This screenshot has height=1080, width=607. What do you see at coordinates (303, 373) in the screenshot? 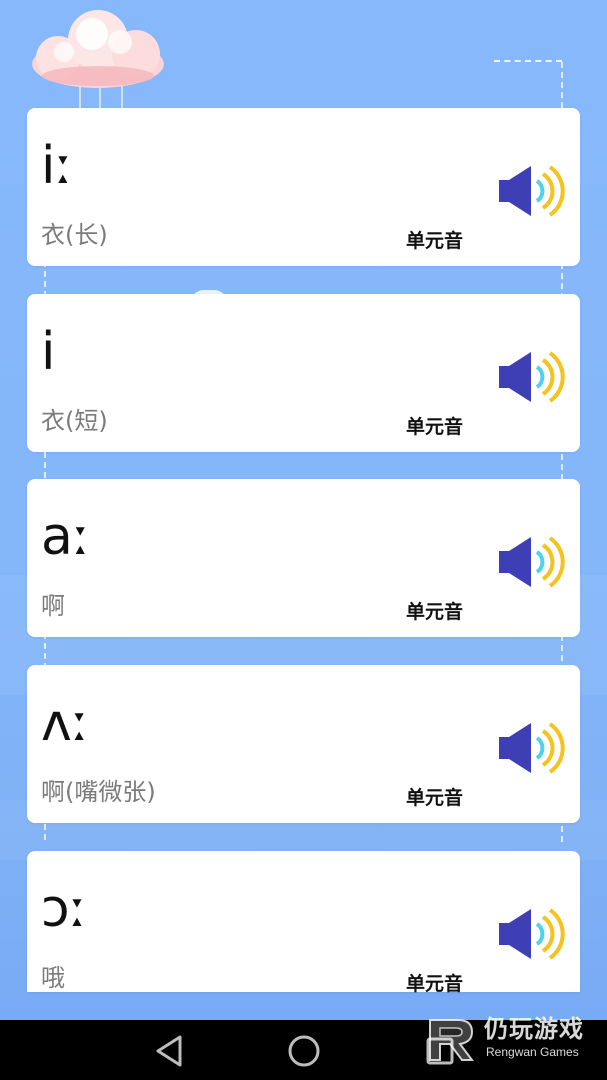
I see `phonetic-card: i 衣(短) 单元音` at bounding box center [303, 373].